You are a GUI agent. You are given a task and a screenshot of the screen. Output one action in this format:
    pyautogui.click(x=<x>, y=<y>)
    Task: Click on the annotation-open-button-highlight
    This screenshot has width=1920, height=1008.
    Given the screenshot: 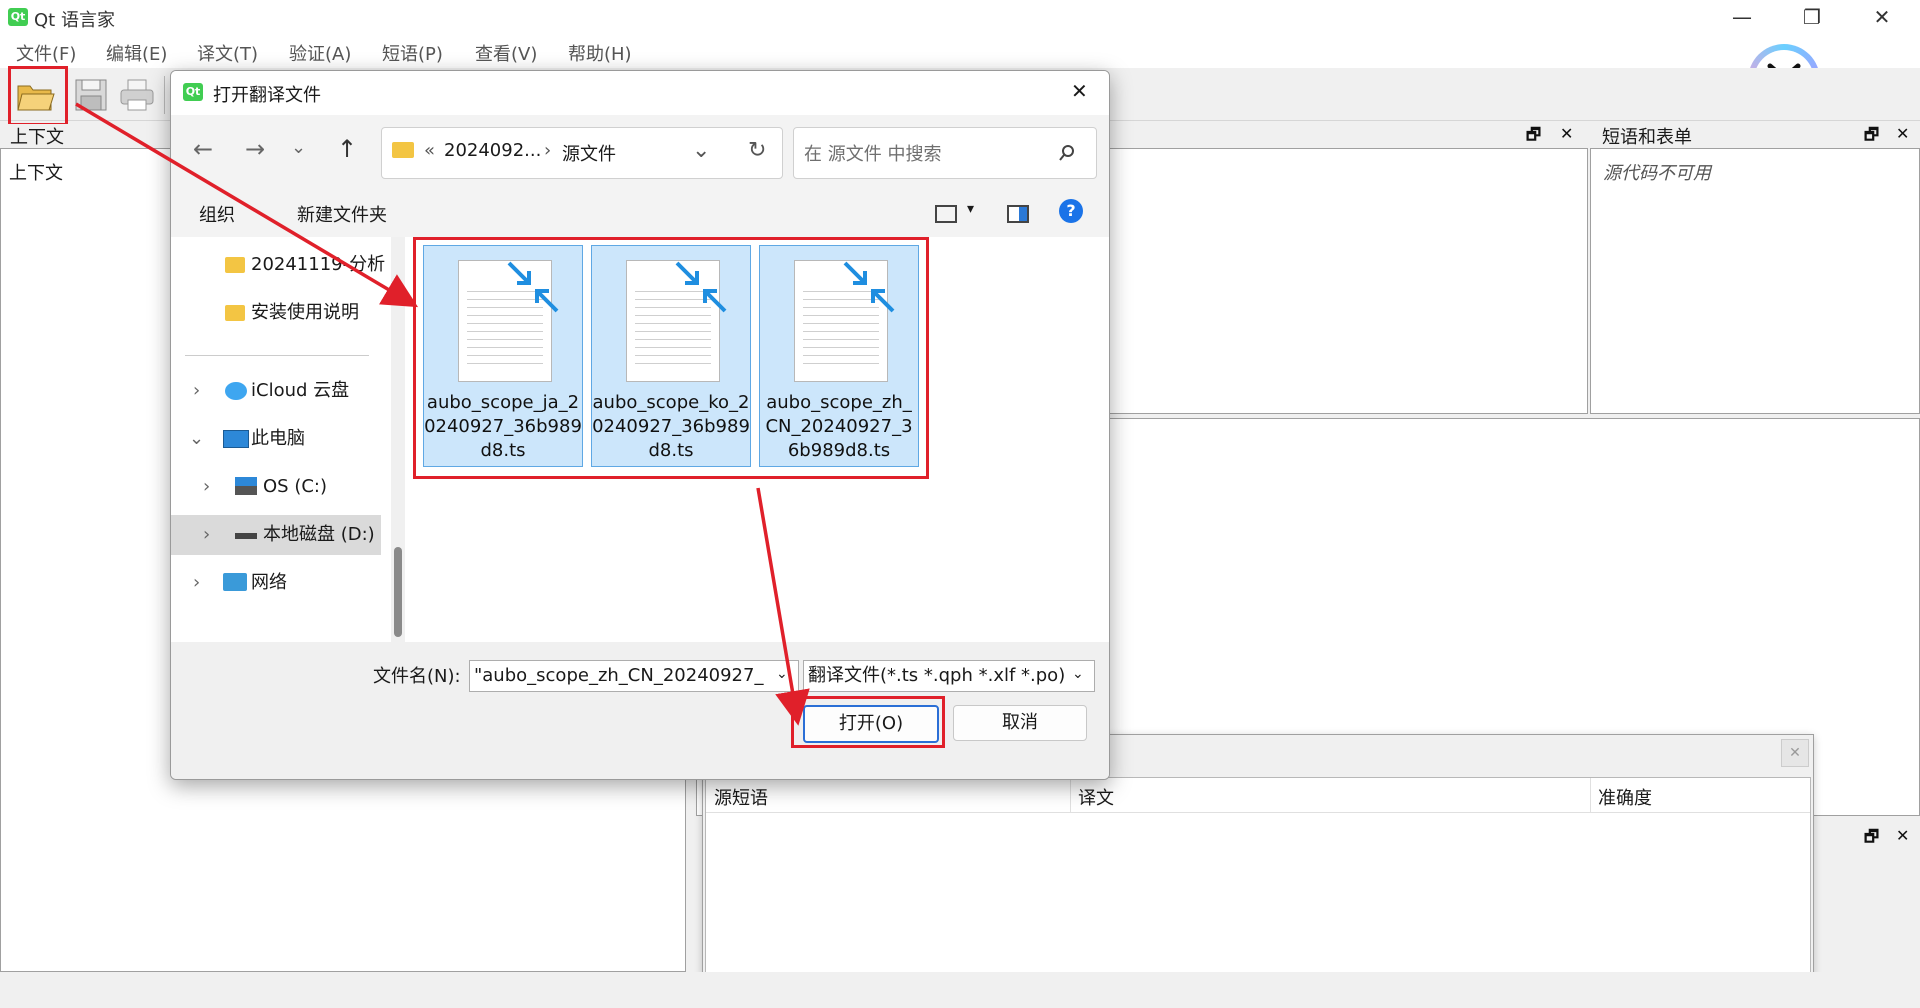 What is the action you would take?
    pyautogui.click(x=868, y=722)
    